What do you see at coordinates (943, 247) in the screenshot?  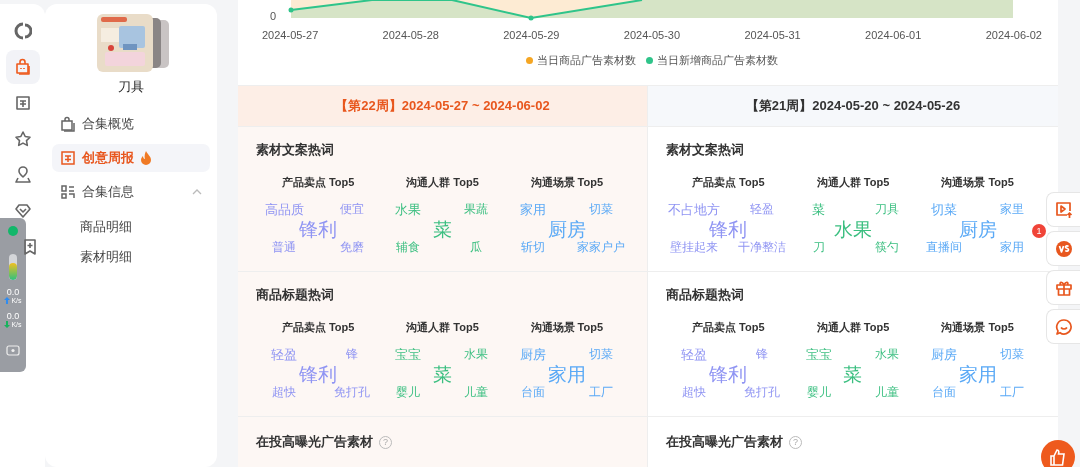 I see `keyword: 直播间` at bounding box center [943, 247].